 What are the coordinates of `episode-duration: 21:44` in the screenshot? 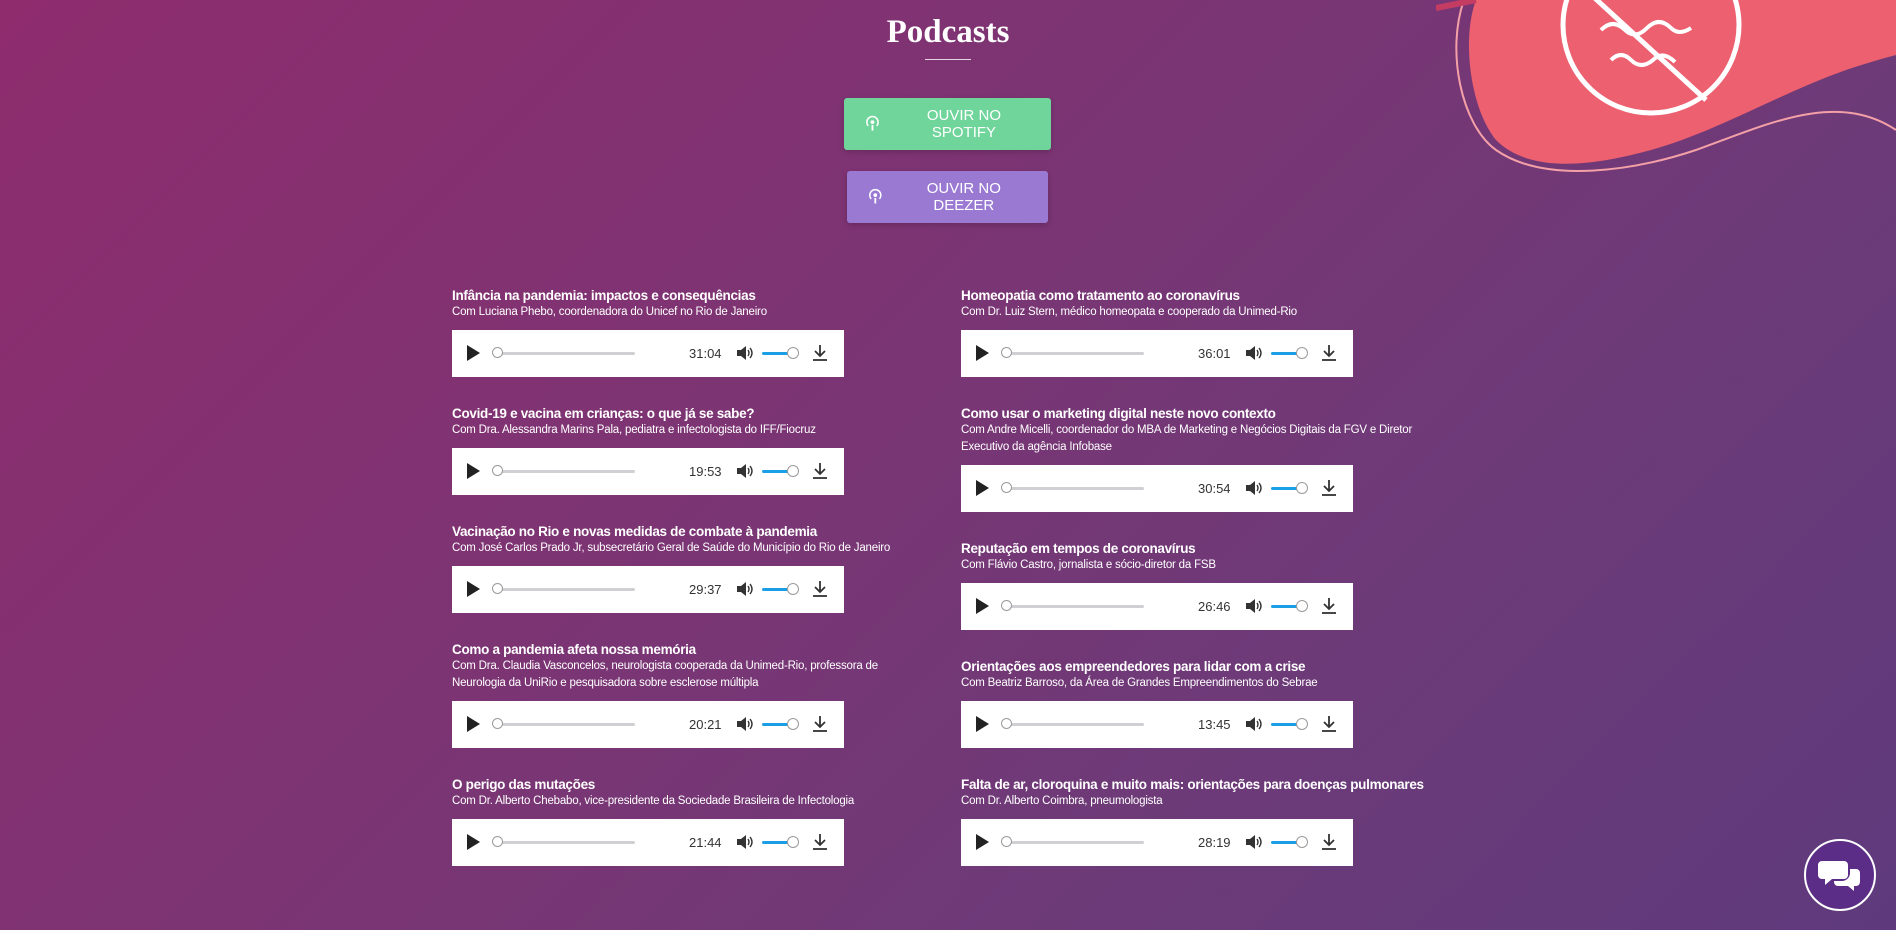 It's located at (705, 842).